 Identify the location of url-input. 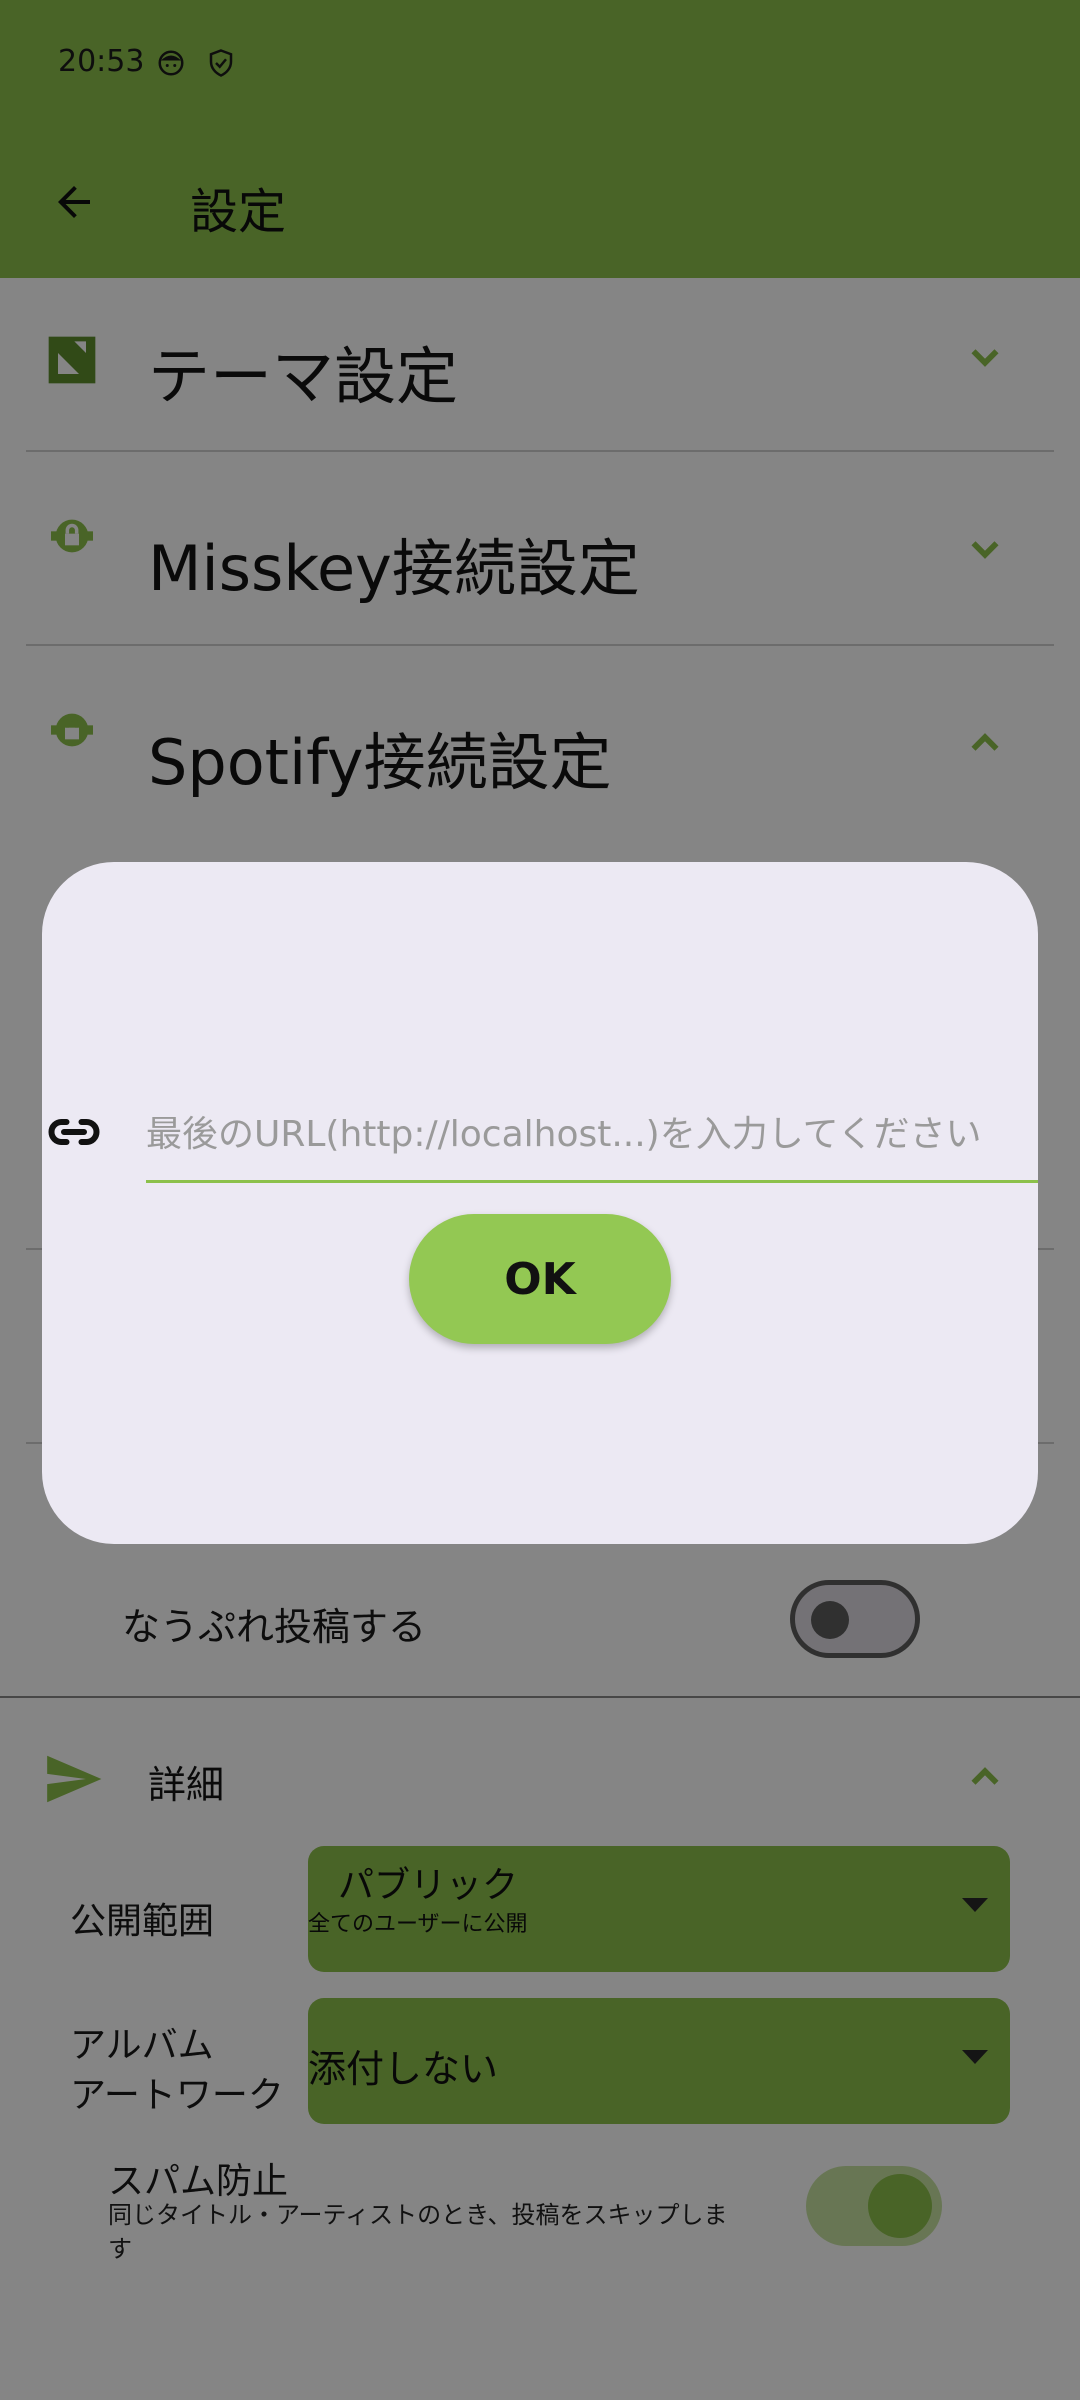
(592, 1135).